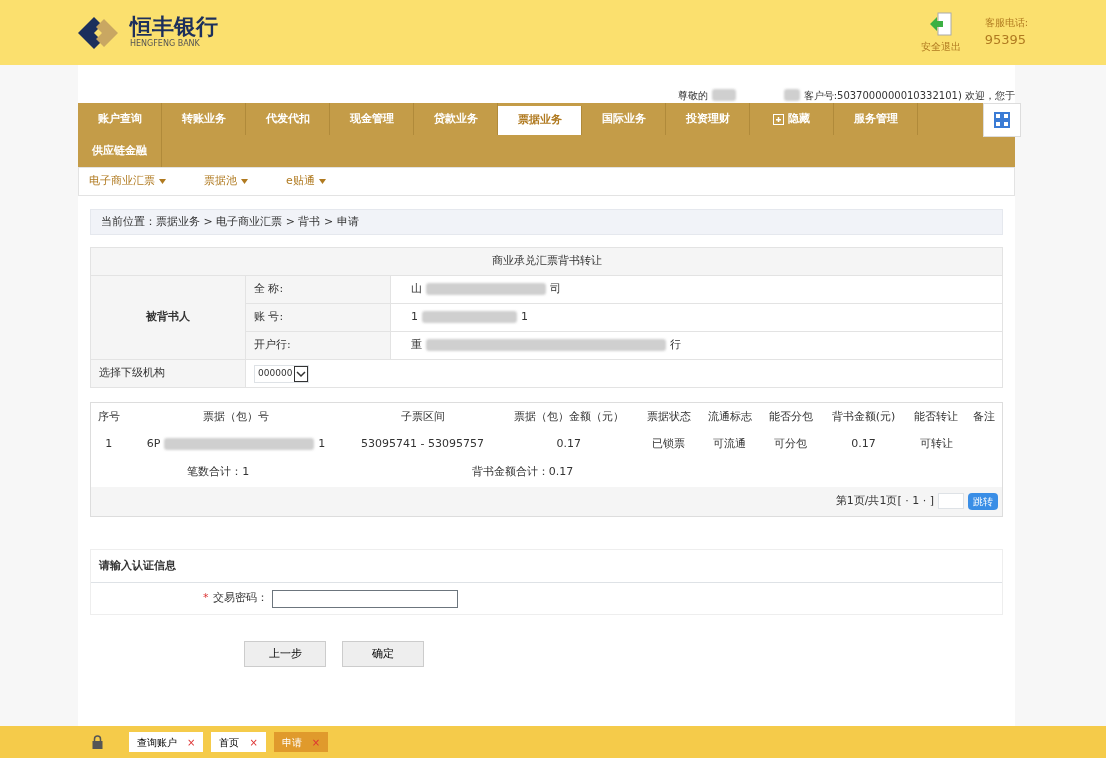 The image size is (1106, 758). I want to click on nav-tab: 供应链金融, so click(120, 151).